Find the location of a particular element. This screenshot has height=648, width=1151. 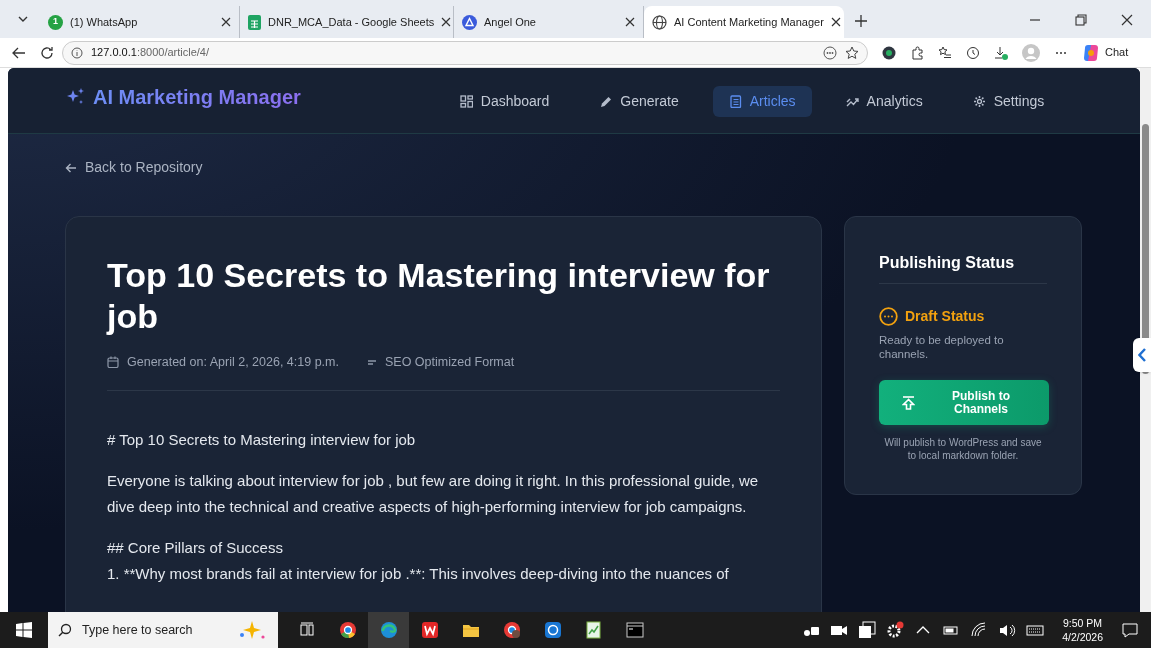

article-text: # Top 10 Secrets to Mastering interview for job is located at coordinates (262, 439).